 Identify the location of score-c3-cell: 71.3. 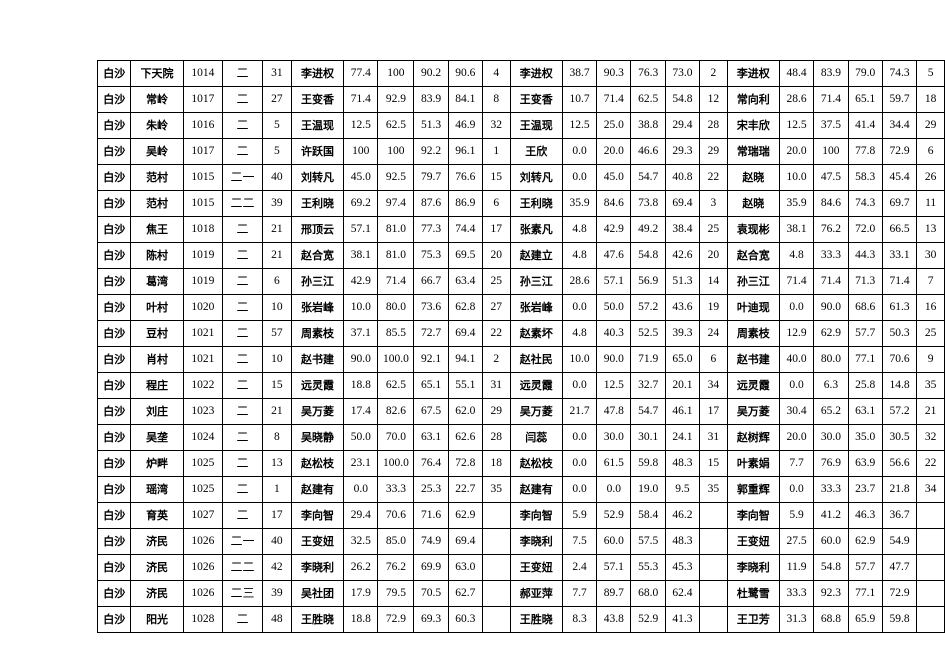
(865, 281).